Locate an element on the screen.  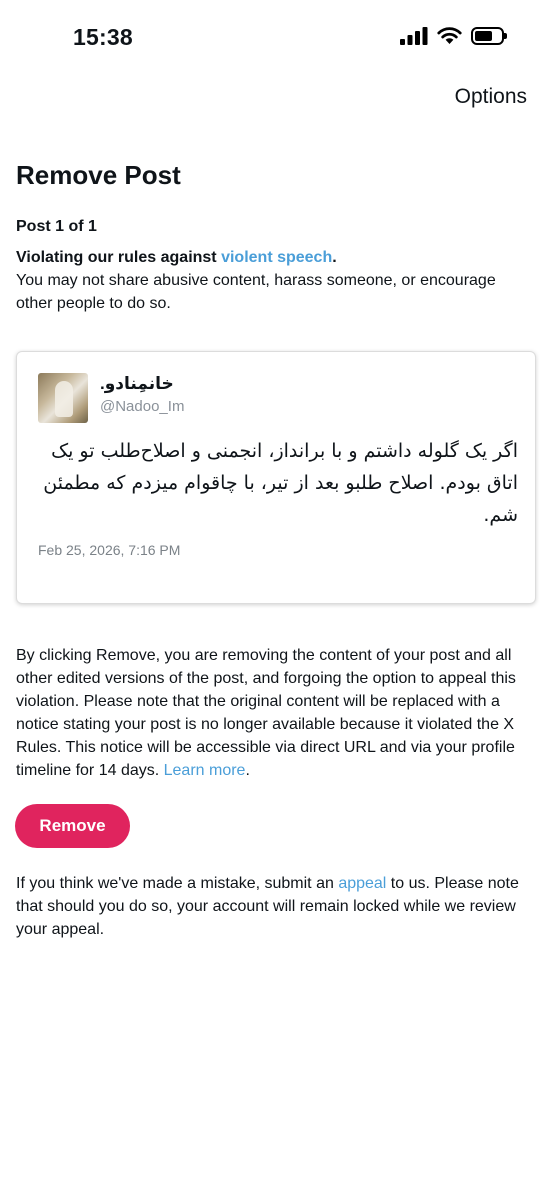
removal-suffix: . is located at coordinates (247, 770).